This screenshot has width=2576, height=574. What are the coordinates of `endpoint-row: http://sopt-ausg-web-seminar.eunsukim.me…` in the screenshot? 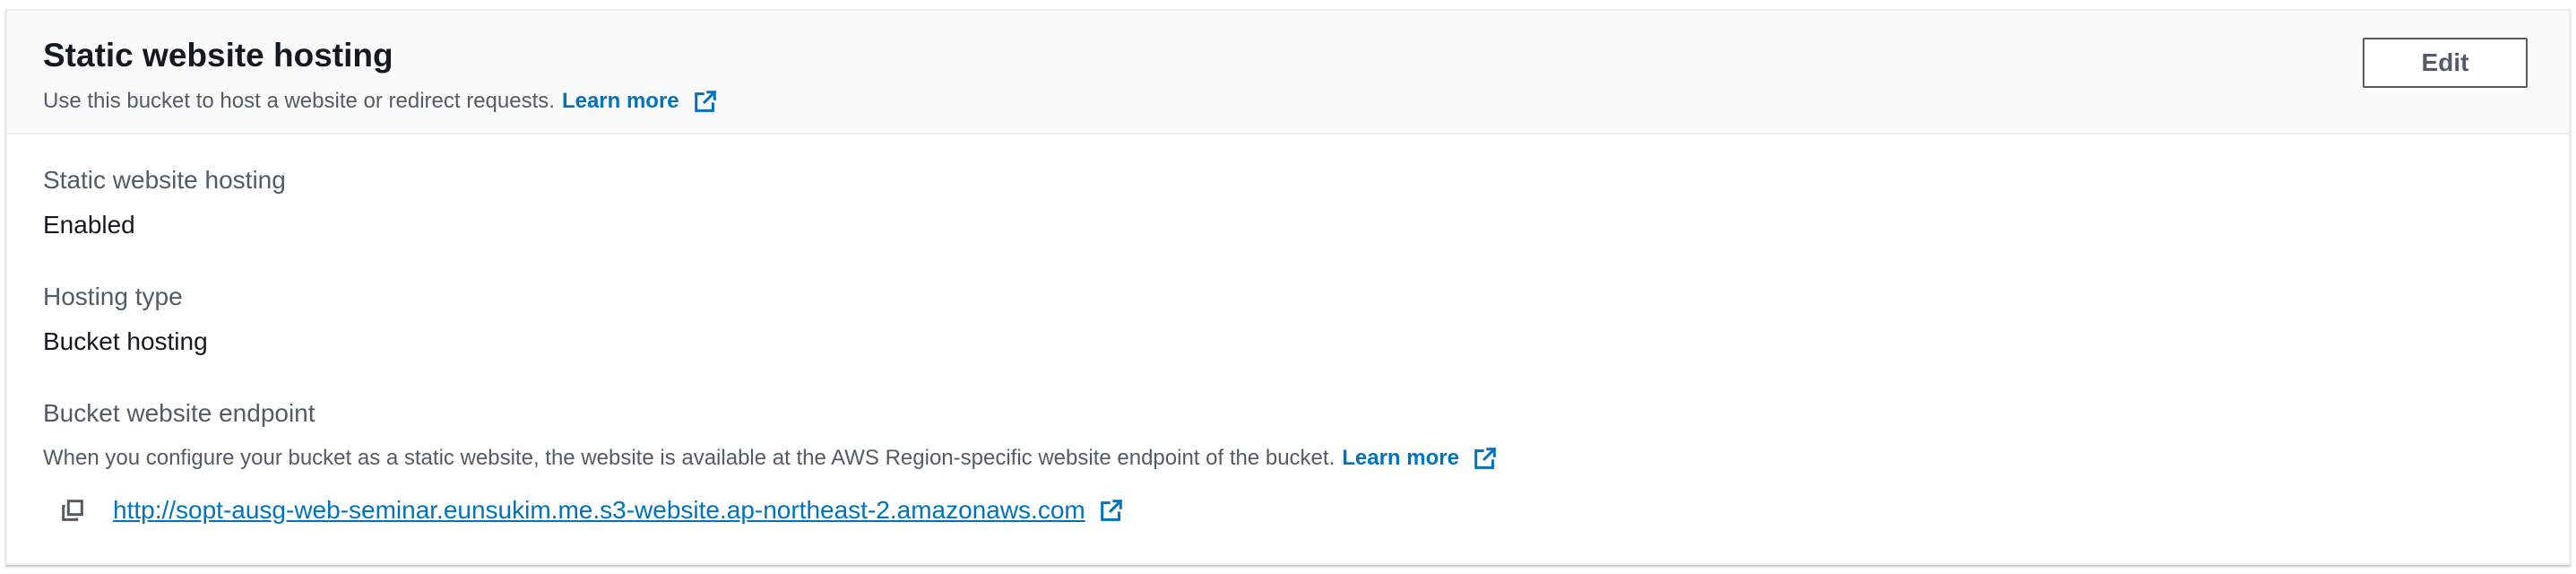 It's located at (592, 510).